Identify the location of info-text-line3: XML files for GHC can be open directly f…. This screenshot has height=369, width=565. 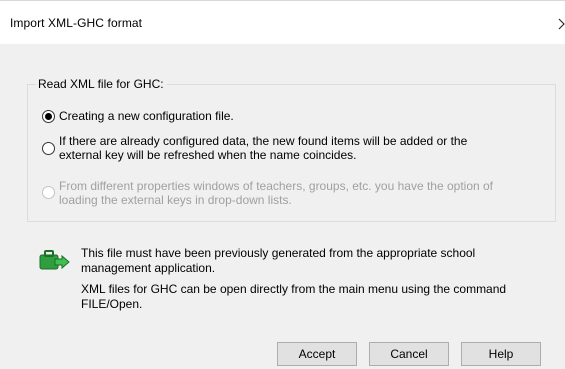
(294, 289).